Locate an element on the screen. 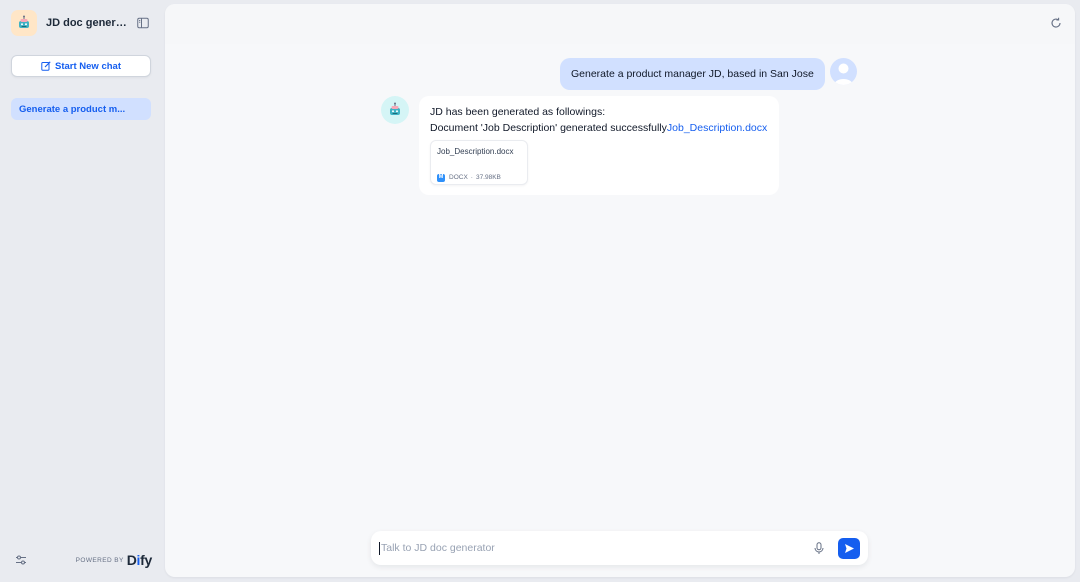  start-new-chat-button: Start New chat is located at coordinates (81, 66).